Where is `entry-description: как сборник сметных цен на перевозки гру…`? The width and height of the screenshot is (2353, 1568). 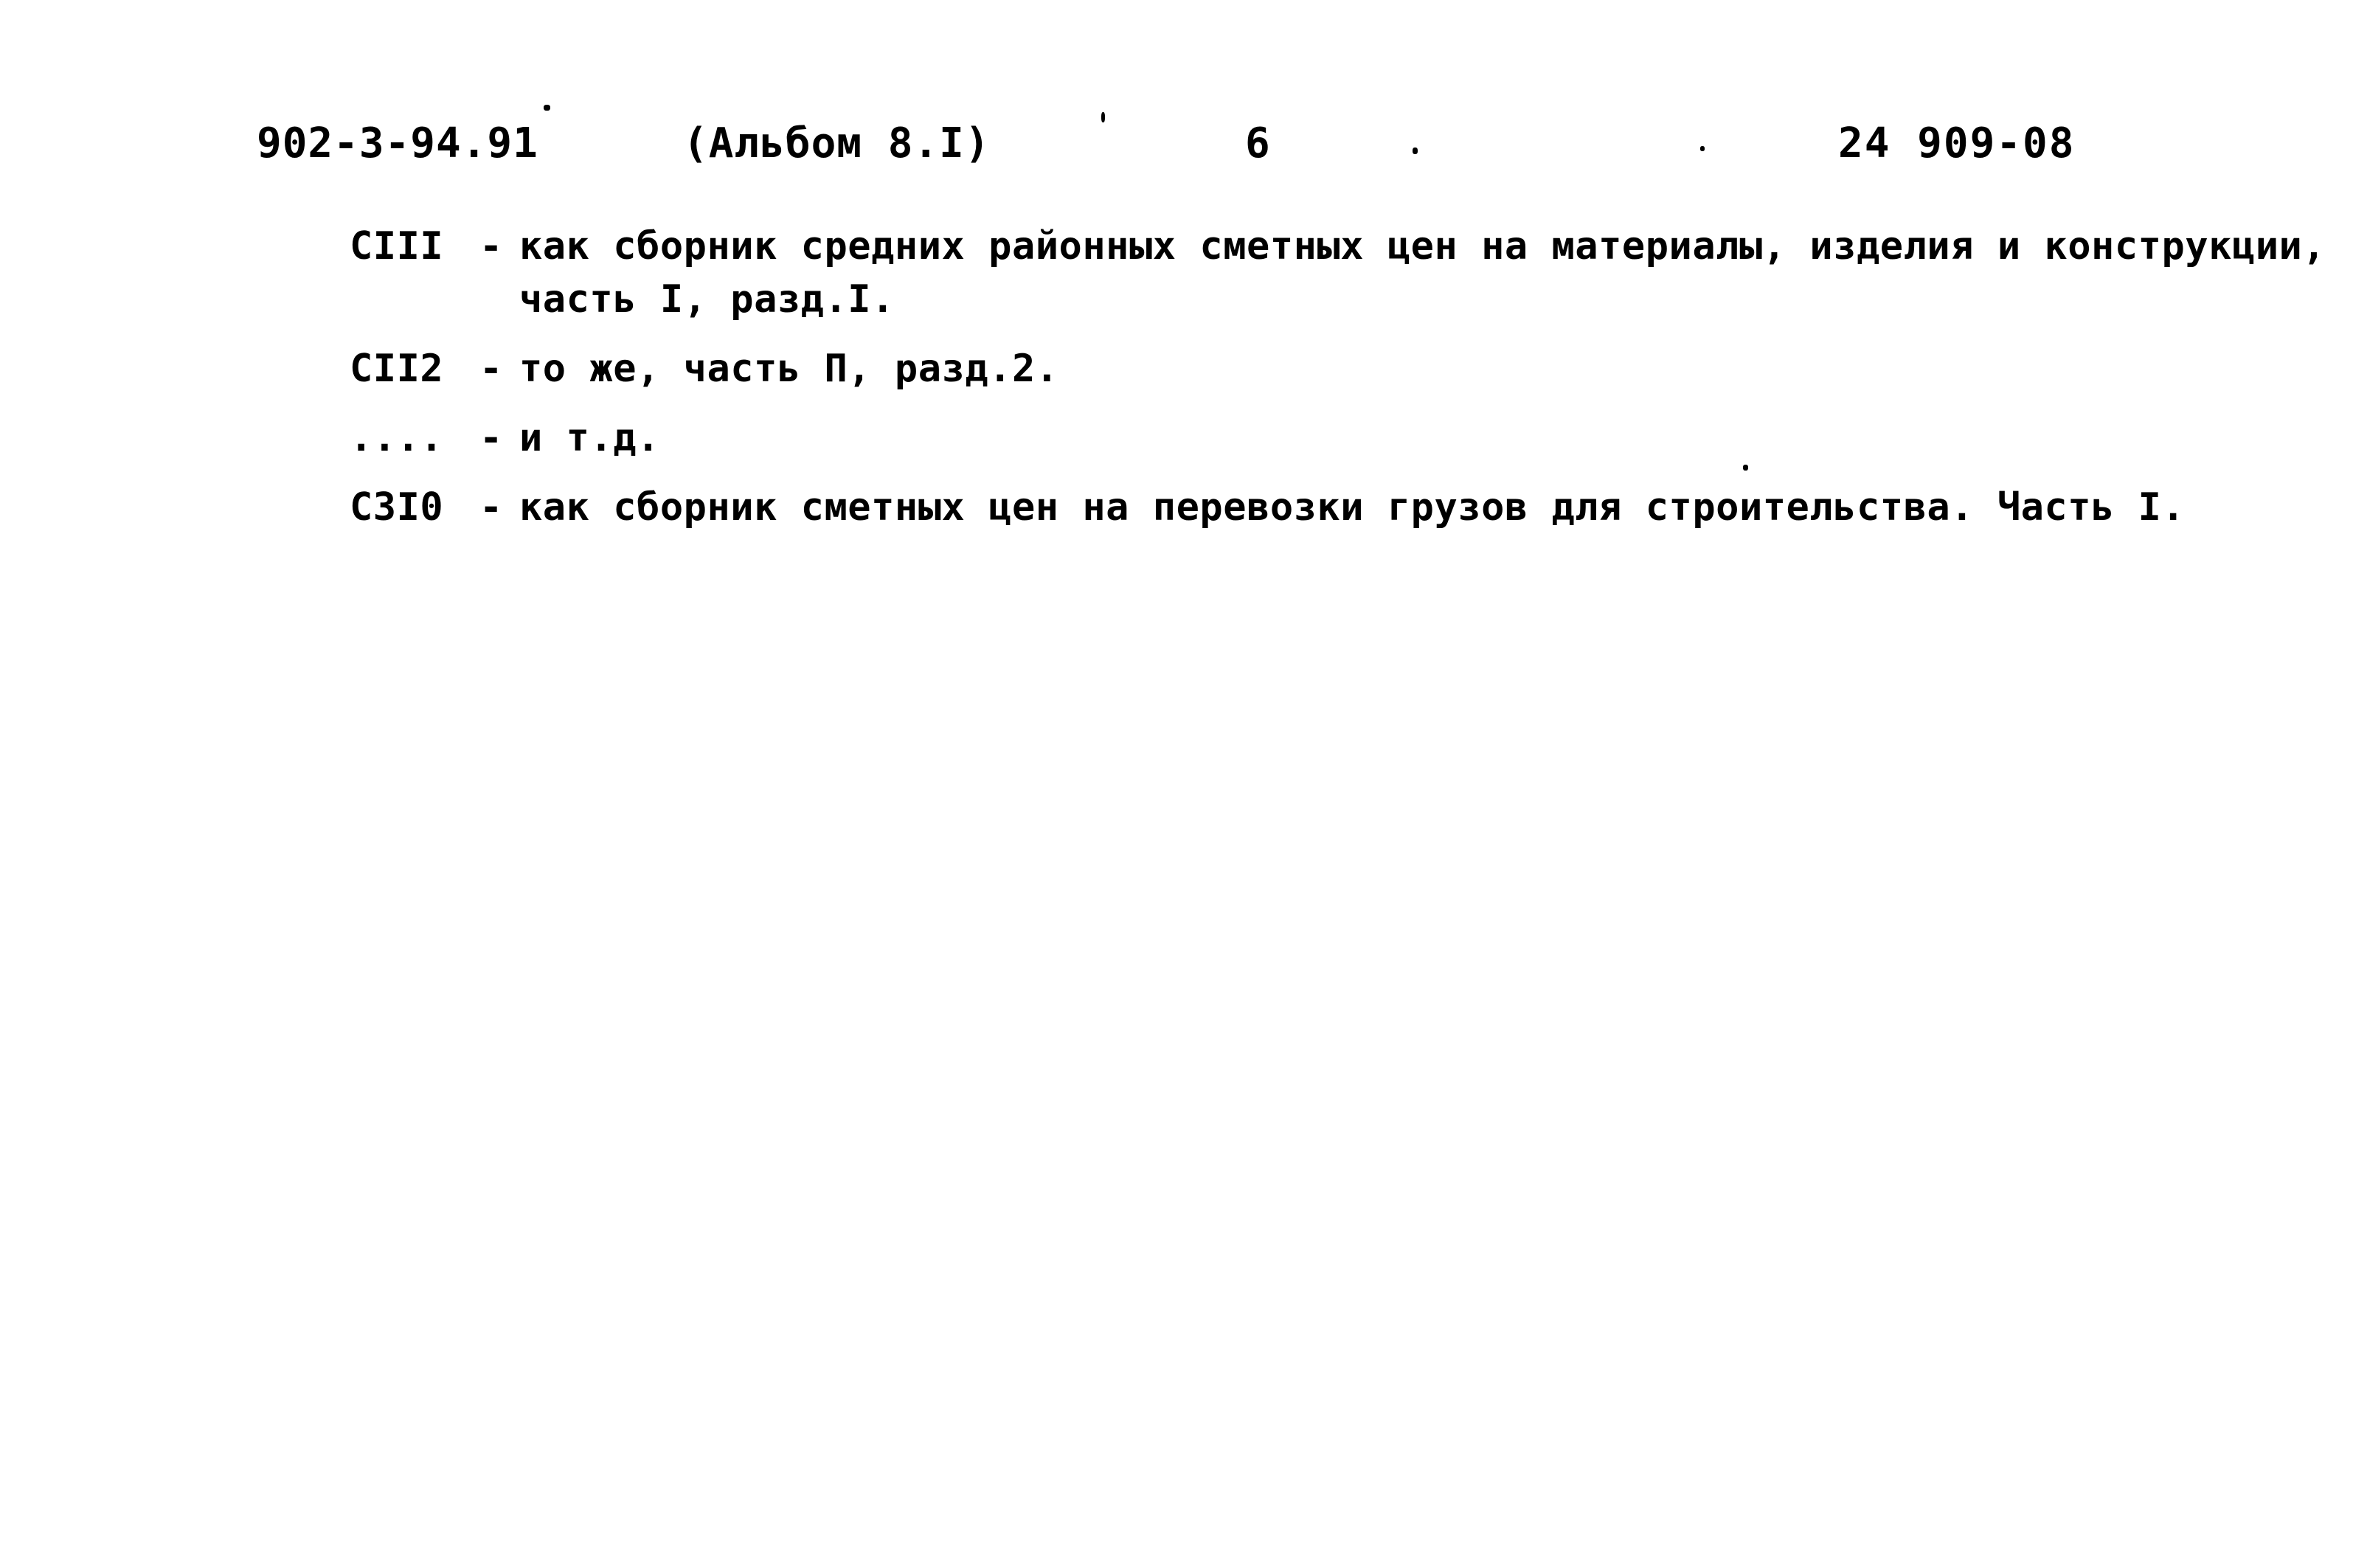 entry-description: как сборник сметных цен на перевозки гру… is located at coordinates (1352, 507).